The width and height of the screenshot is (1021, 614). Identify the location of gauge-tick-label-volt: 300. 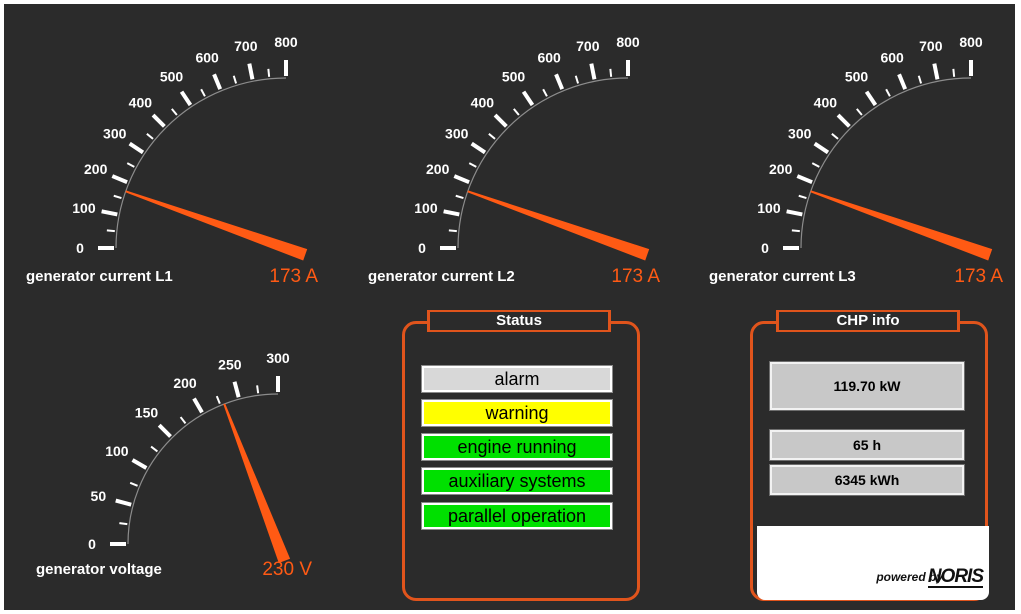
(278, 358).